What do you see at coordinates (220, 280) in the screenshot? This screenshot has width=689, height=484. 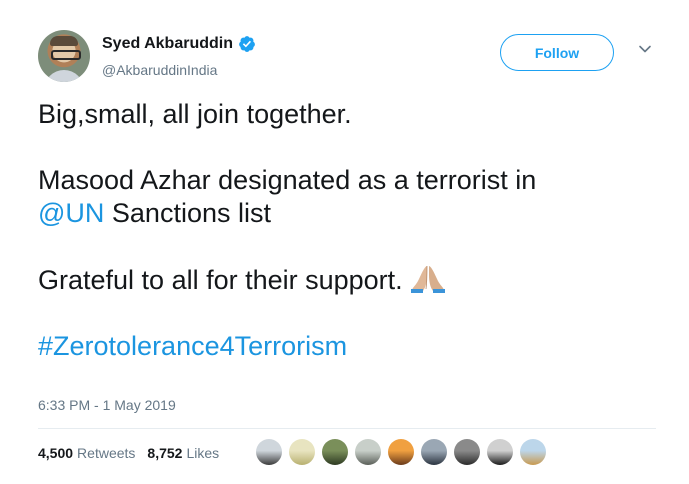 I see `tweet-line-text: Grateful to all for their support.` at bounding box center [220, 280].